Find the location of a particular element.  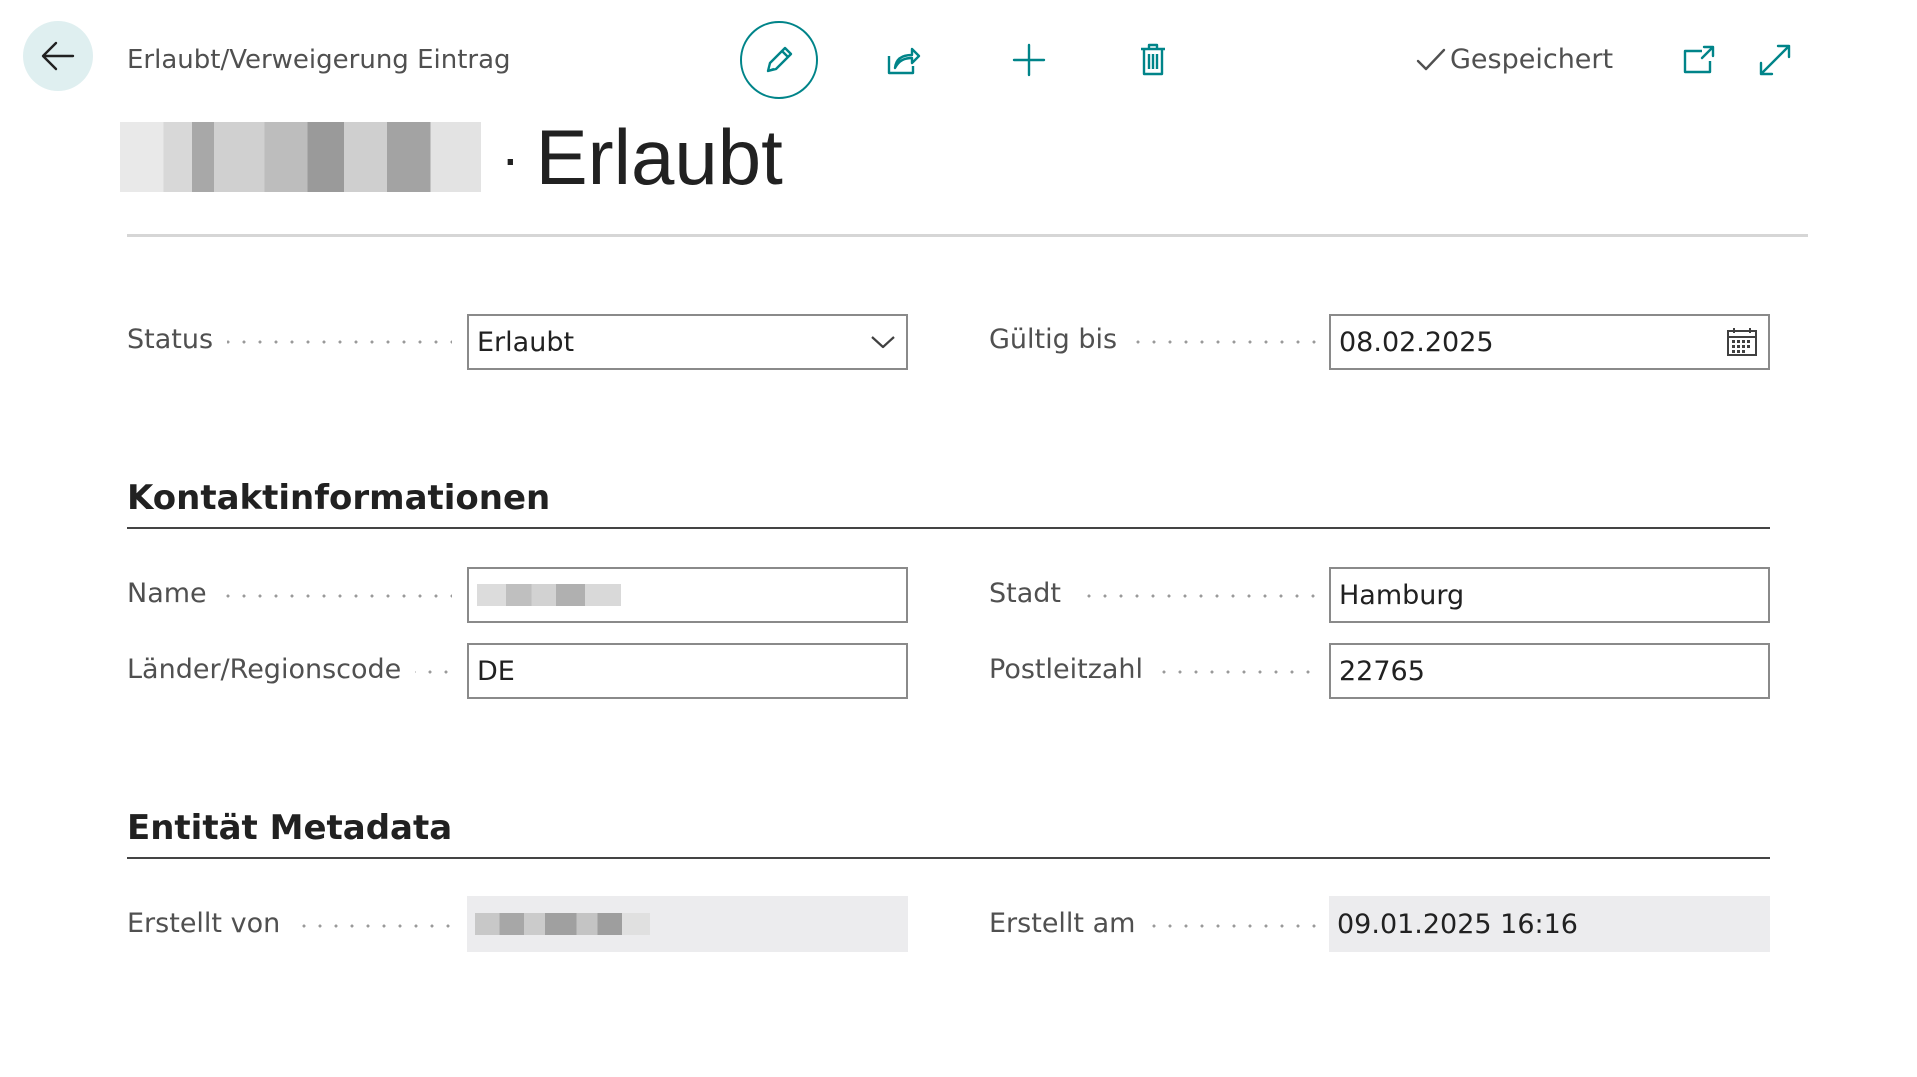

country-value: DE is located at coordinates (496, 671).